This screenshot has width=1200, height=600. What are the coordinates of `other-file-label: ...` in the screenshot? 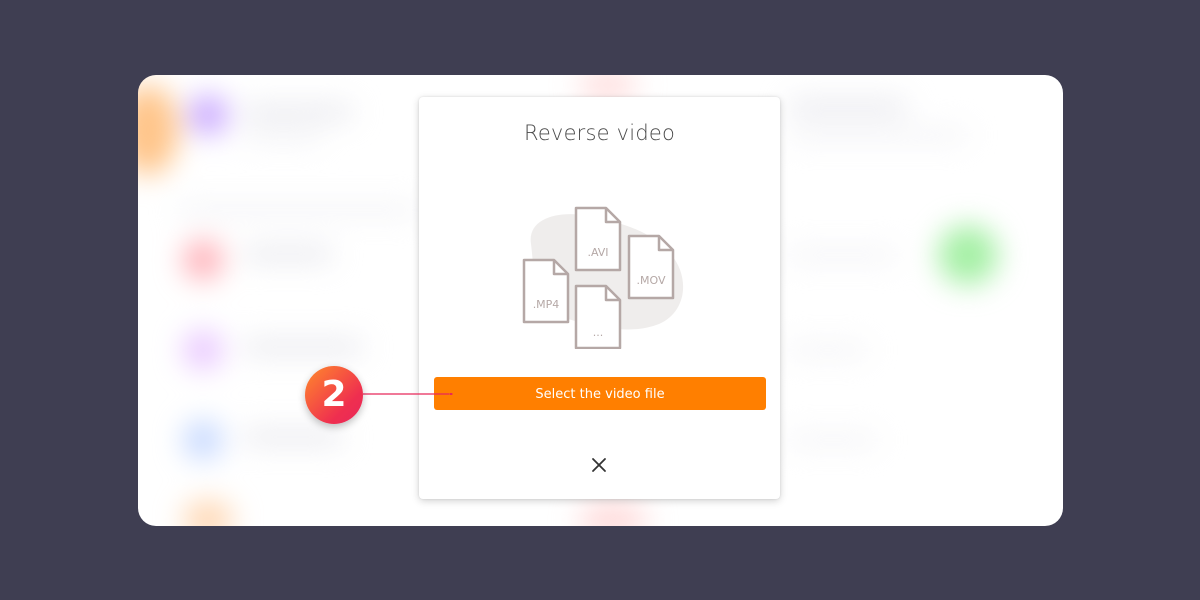 It's located at (598, 332).